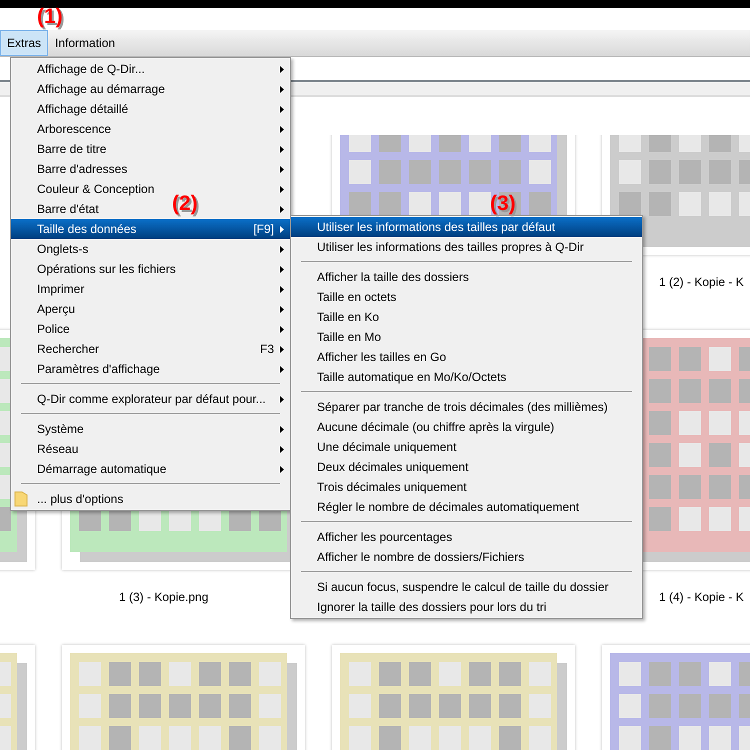 The height and width of the screenshot is (750, 750). Describe the element at coordinates (74, 129) in the screenshot. I see `menu-item: Arborescence` at that location.